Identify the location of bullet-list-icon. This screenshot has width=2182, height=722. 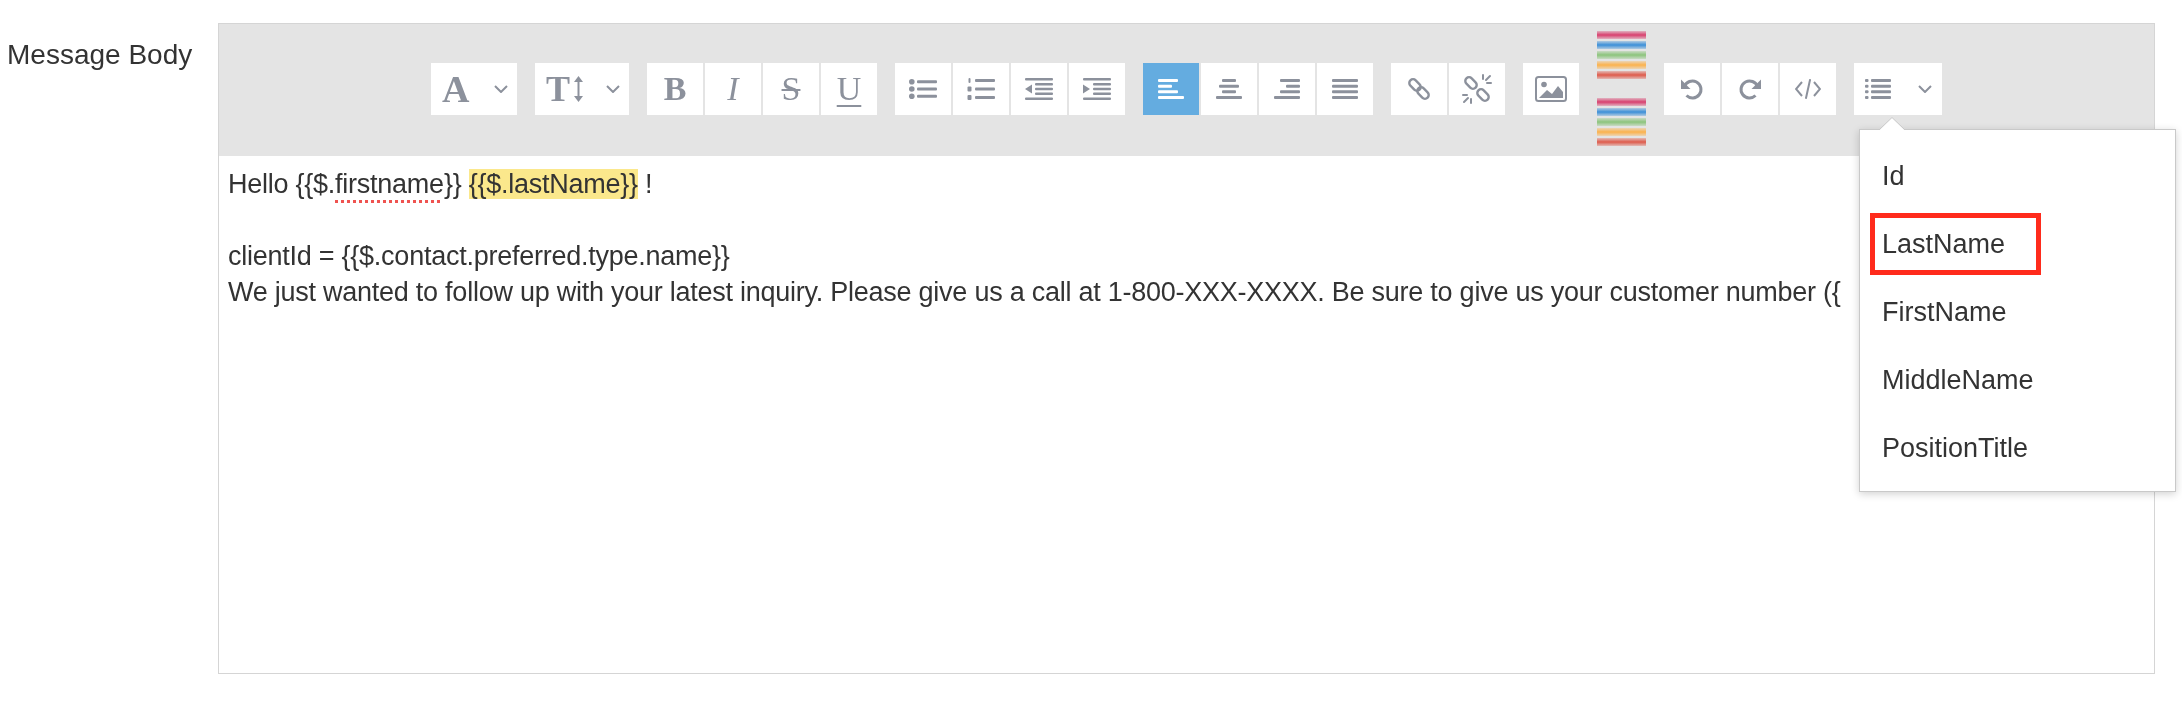
(923, 88).